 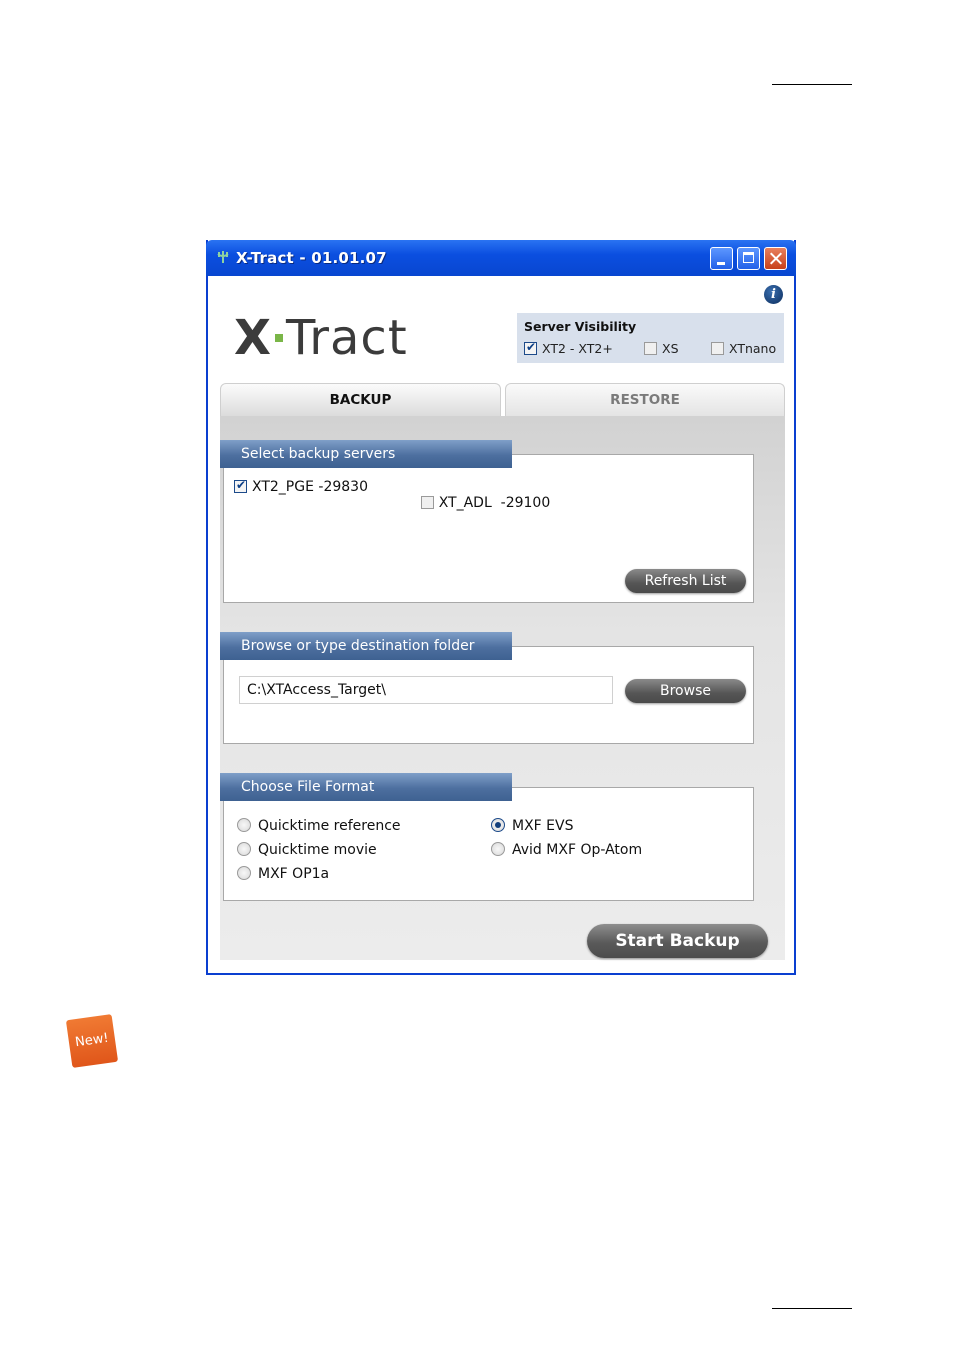 What do you see at coordinates (677, 941) in the screenshot?
I see `start-backup-button: Start Backup` at bounding box center [677, 941].